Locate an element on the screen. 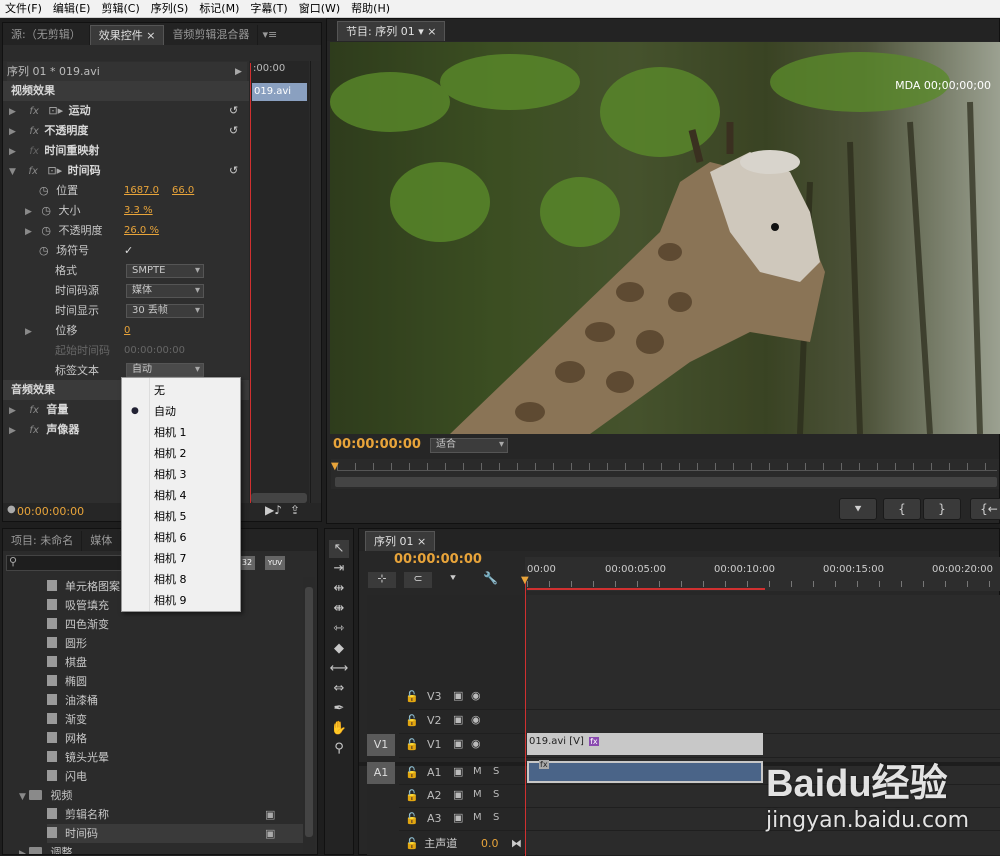  scrollbar-thumb is located at coordinates (309, 712).